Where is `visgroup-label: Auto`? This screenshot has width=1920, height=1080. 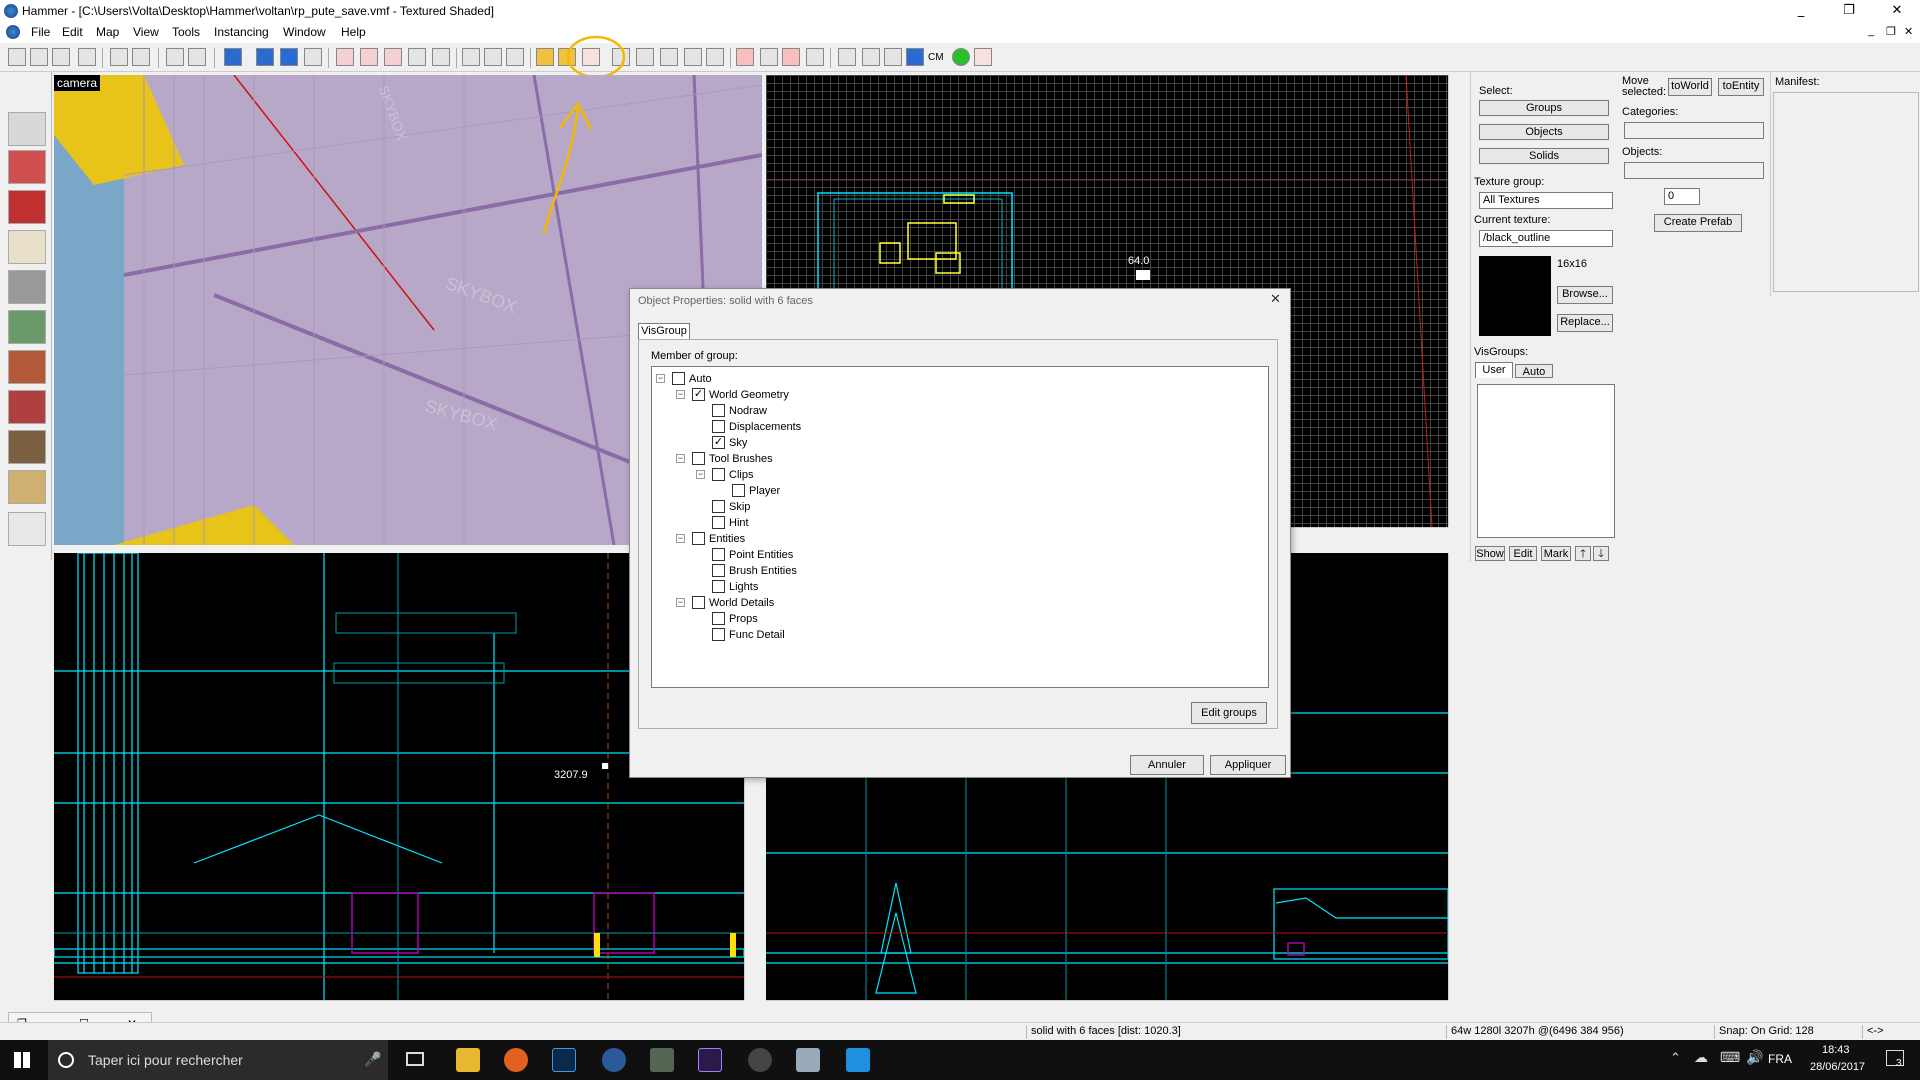 visgroup-label: Auto is located at coordinates (700, 379).